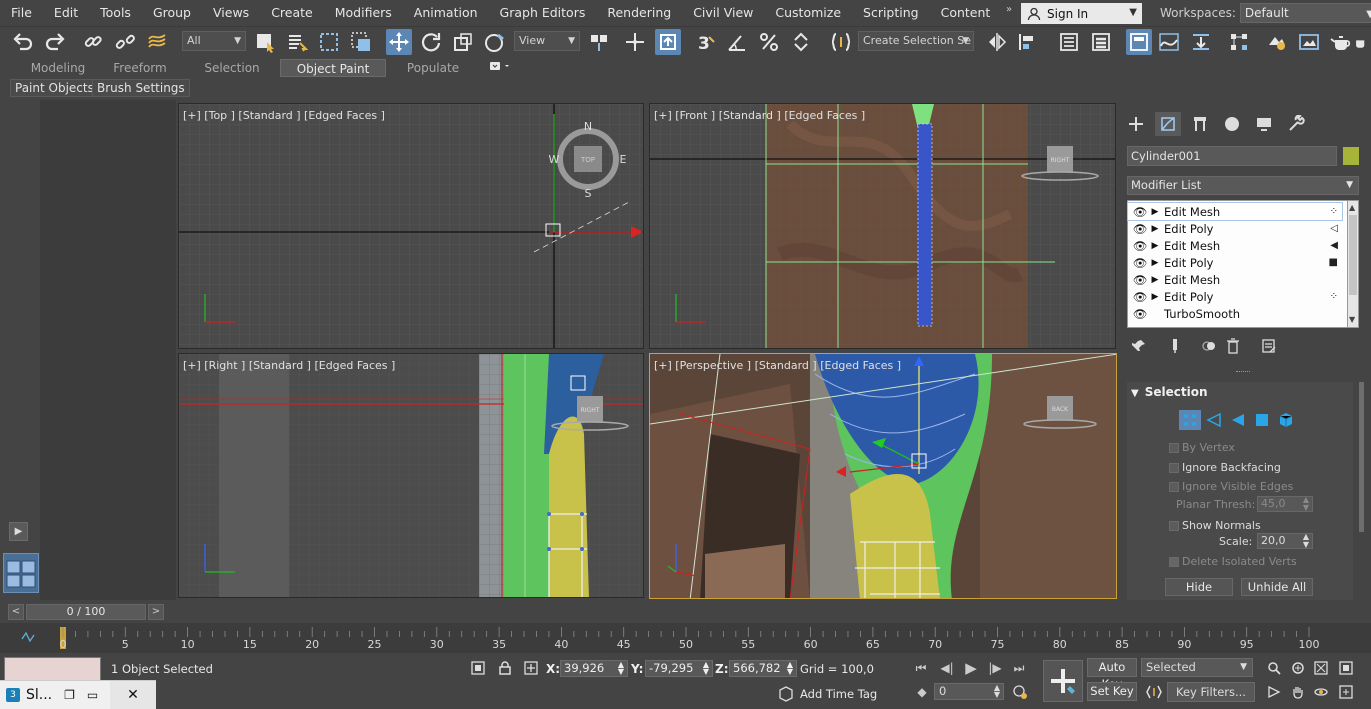 This screenshot has width=1371, height=709. Describe the element at coordinates (1298, 692) in the screenshot. I see `pan-view-button` at that location.